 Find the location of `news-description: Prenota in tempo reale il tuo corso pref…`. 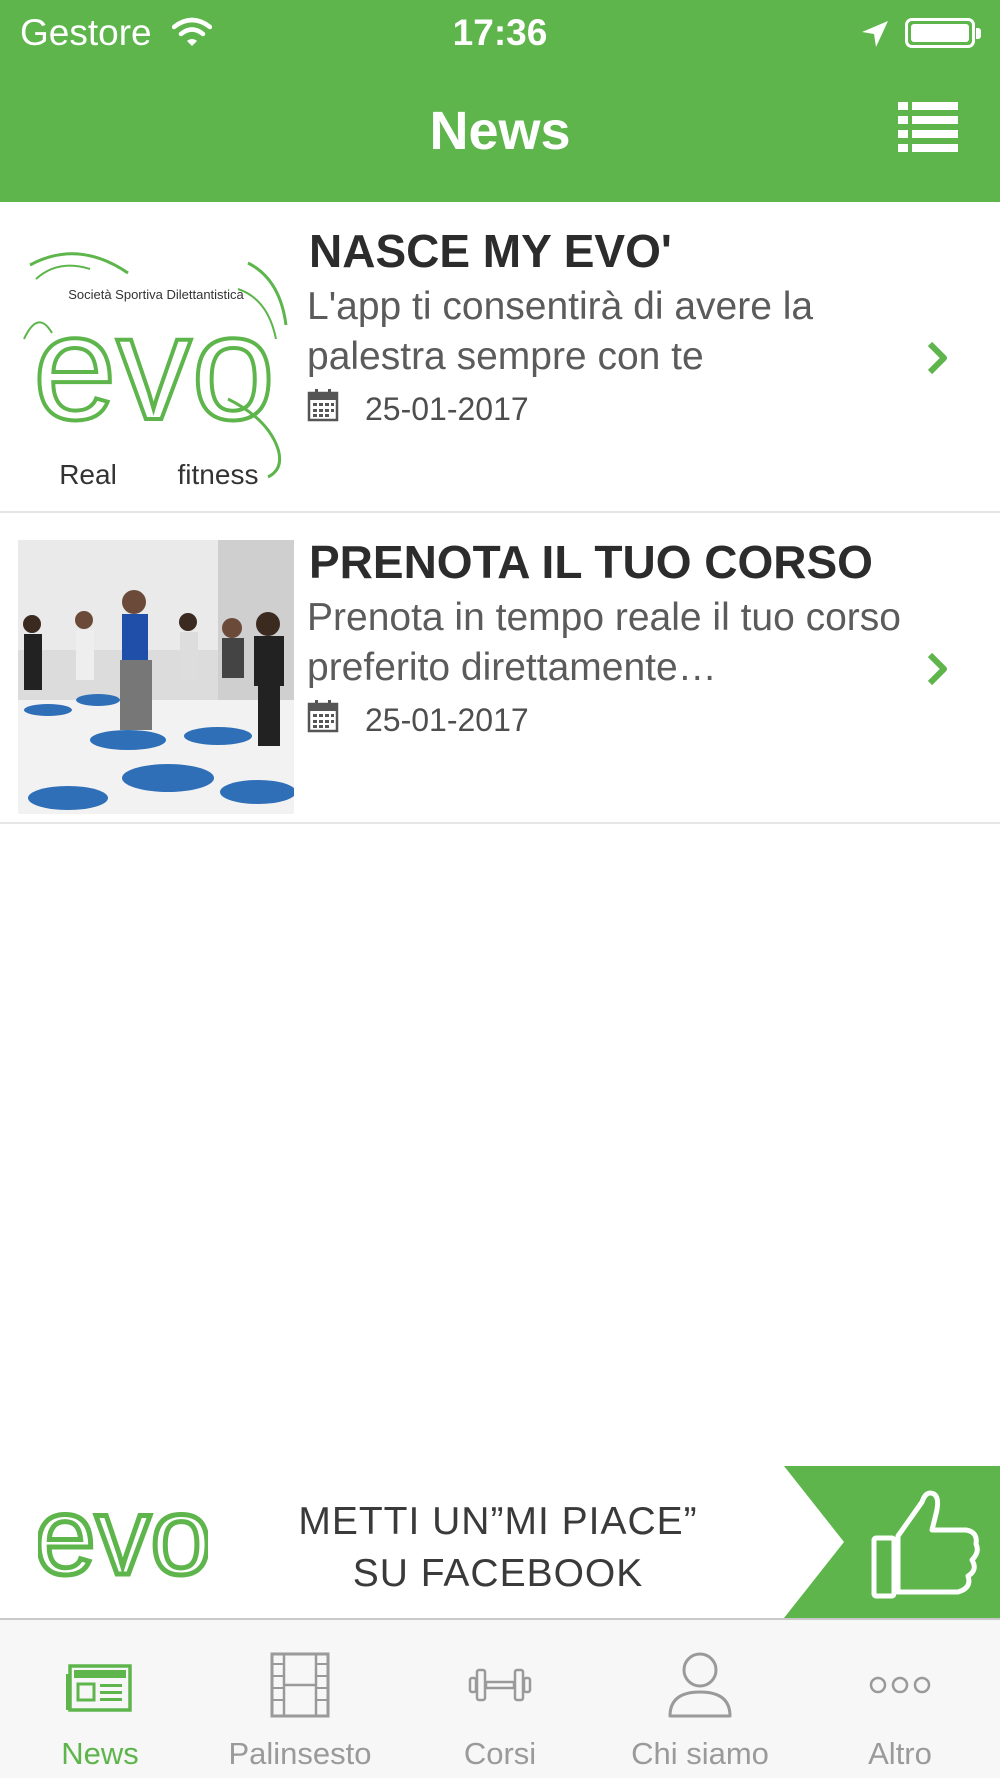

news-description: Prenota in tempo reale il tuo corso pref… is located at coordinates (604, 642).